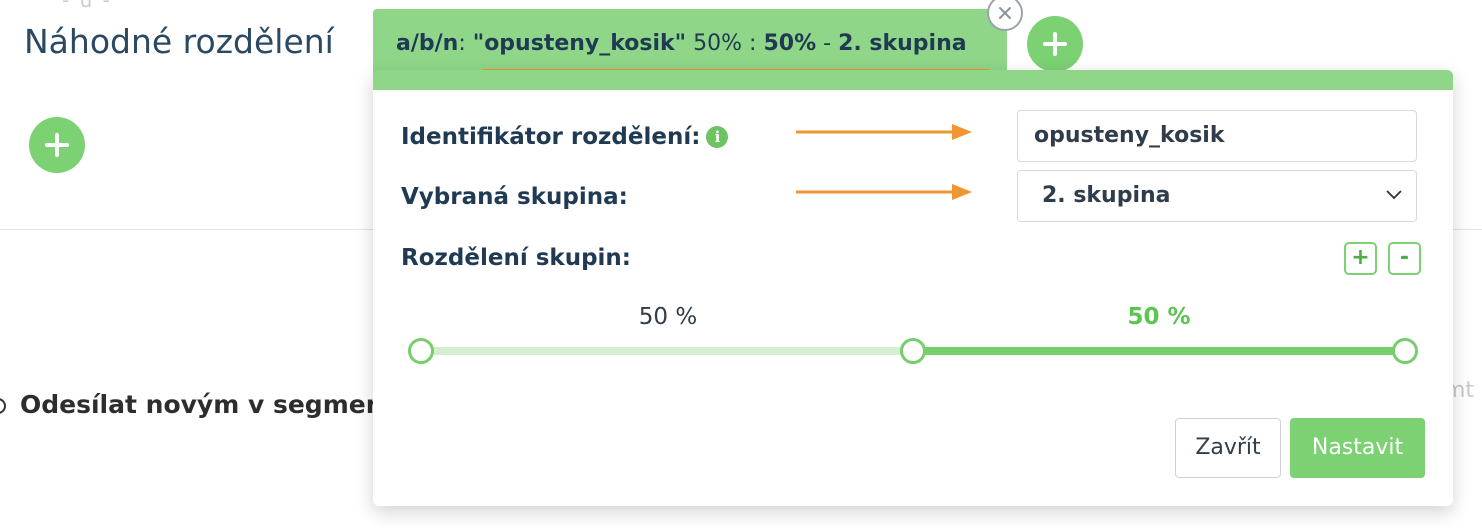  What do you see at coordinates (913, 351) in the screenshot?
I see `slider-handle-middle` at bounding box center [913, 351].